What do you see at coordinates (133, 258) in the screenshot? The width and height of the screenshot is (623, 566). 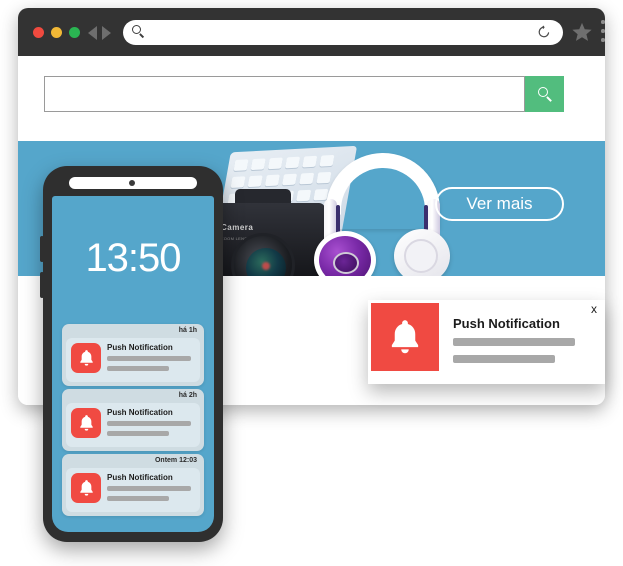 I see `phone-clock: 13:50` at bounding box center [133, 258].